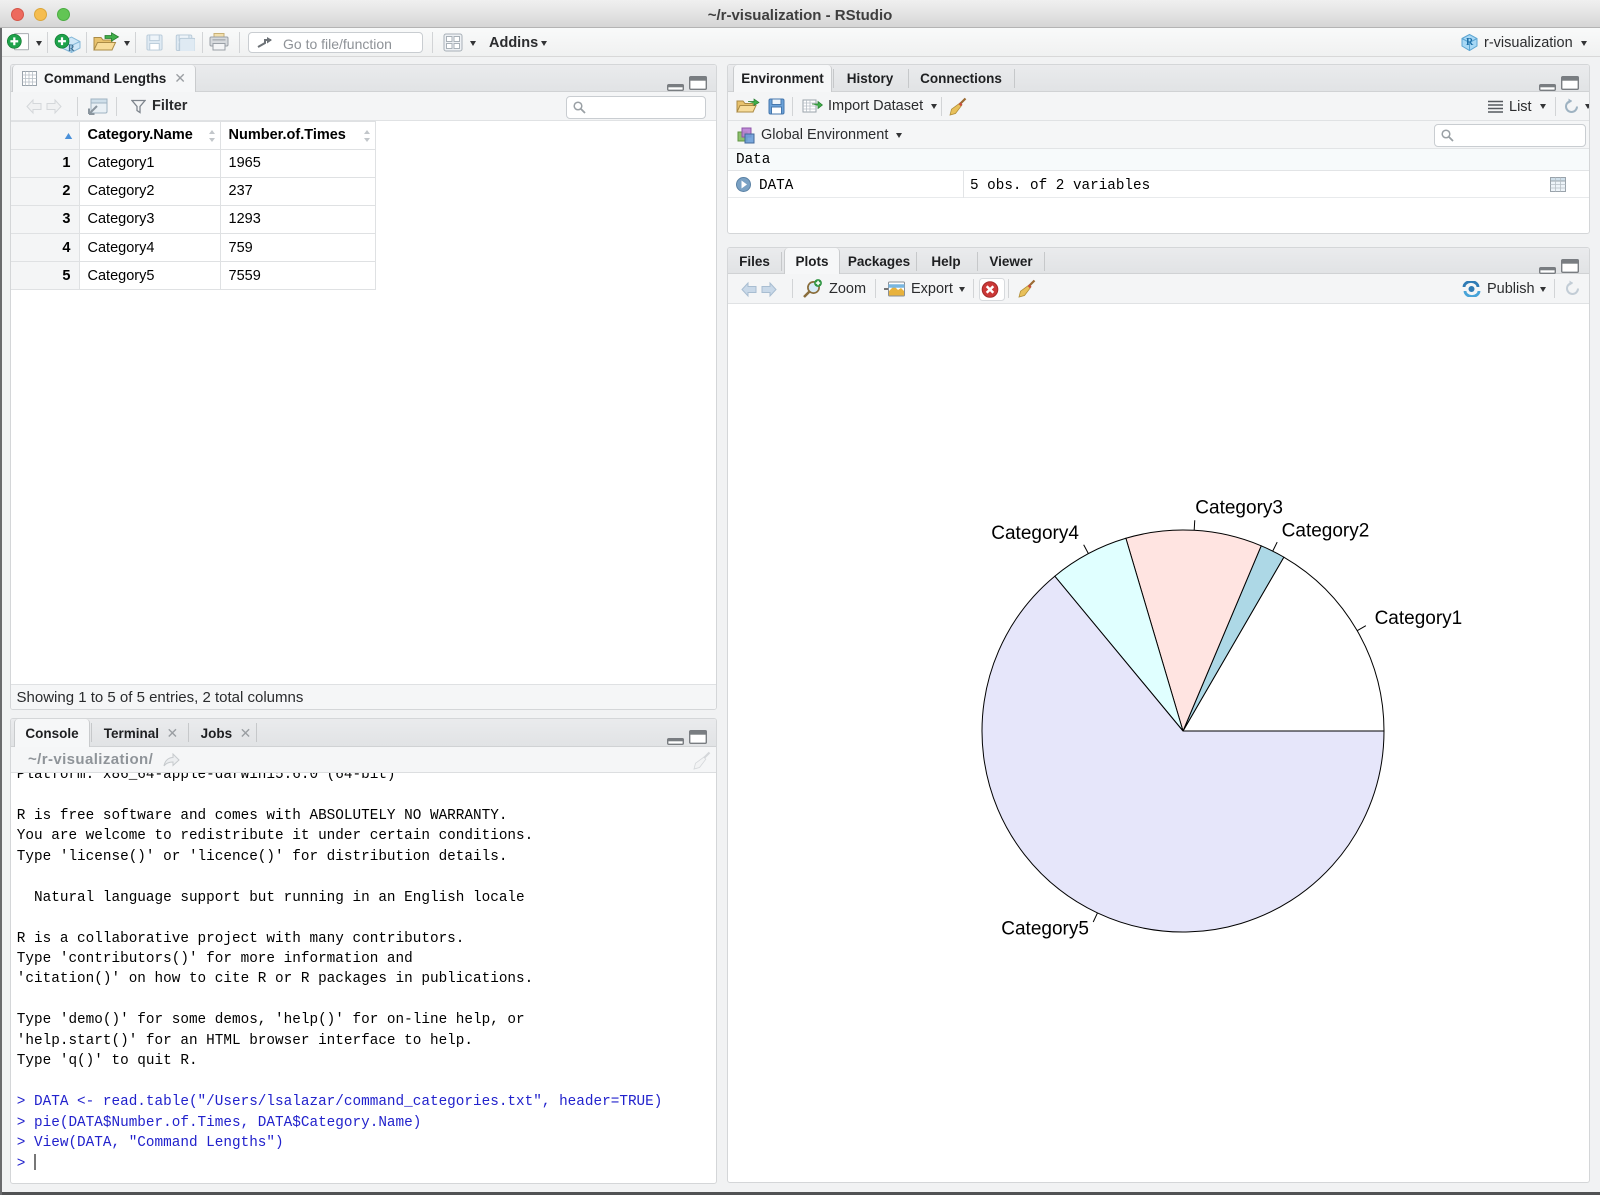 The height and width of the screenshot is (1195, 1600). Describe the element at coordinates (1035, 533) in the screenshot. I see `svg-text: Category4` at that location.